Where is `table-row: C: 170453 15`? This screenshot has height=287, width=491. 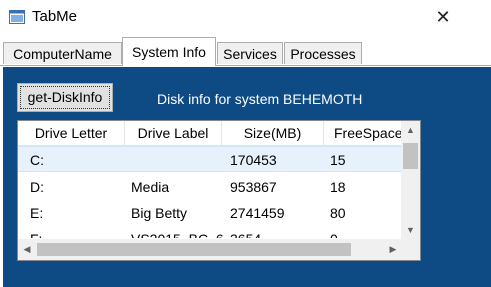 table-row: C: 170453 15 is located at coordinates (210, 159).